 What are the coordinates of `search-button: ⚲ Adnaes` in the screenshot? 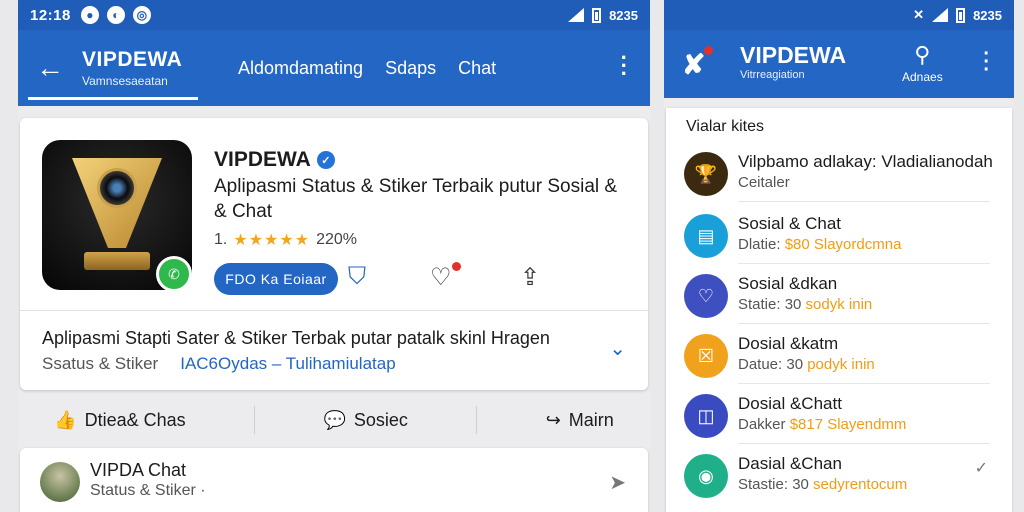 It's located at (922, 63).